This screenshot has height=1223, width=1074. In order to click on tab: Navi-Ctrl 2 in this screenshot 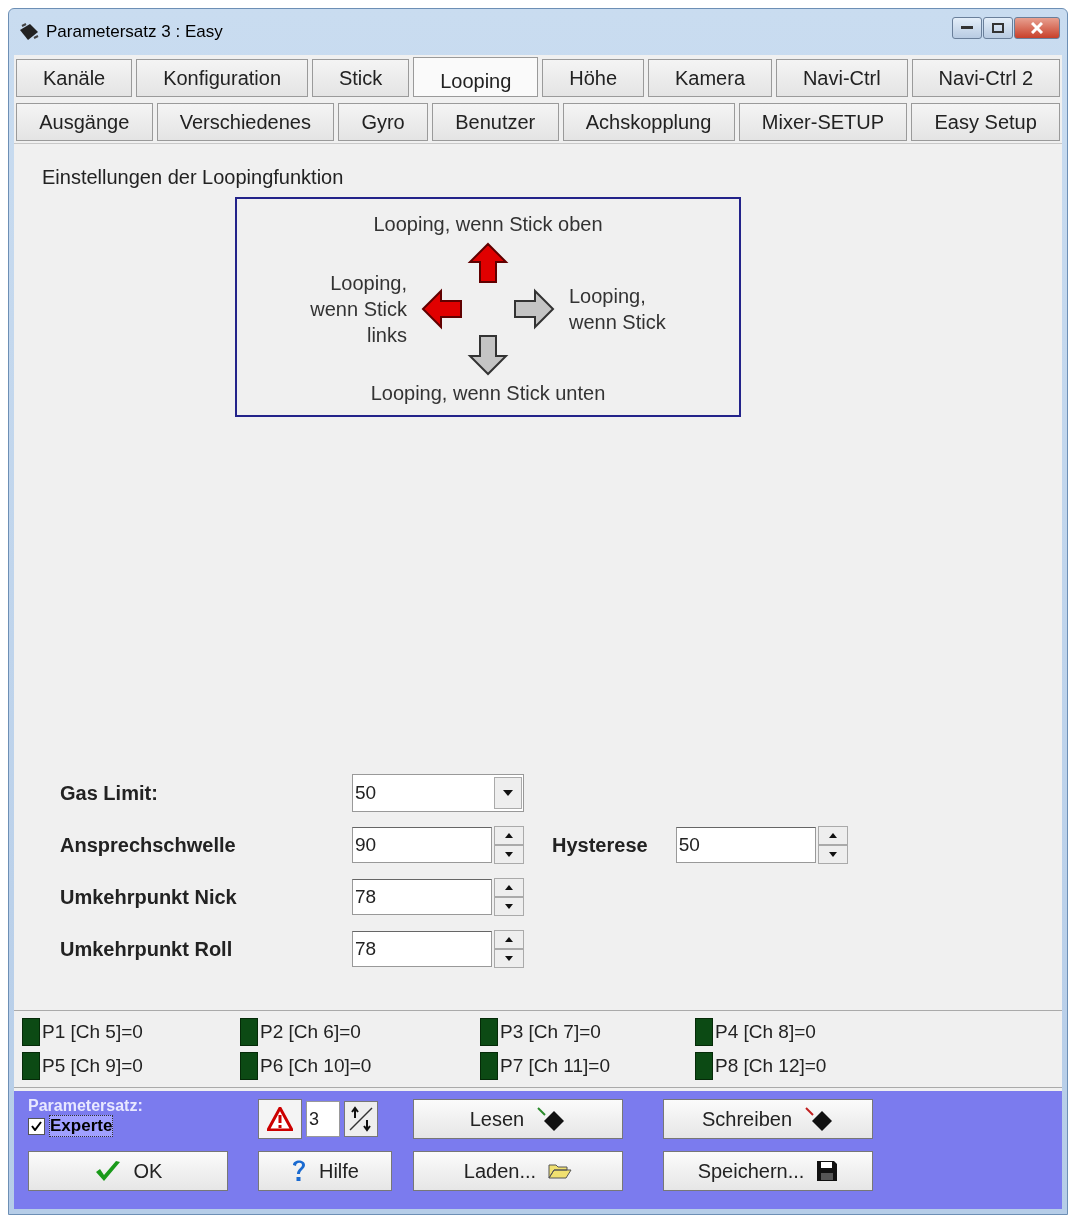, I will do `click(985, 78)`.